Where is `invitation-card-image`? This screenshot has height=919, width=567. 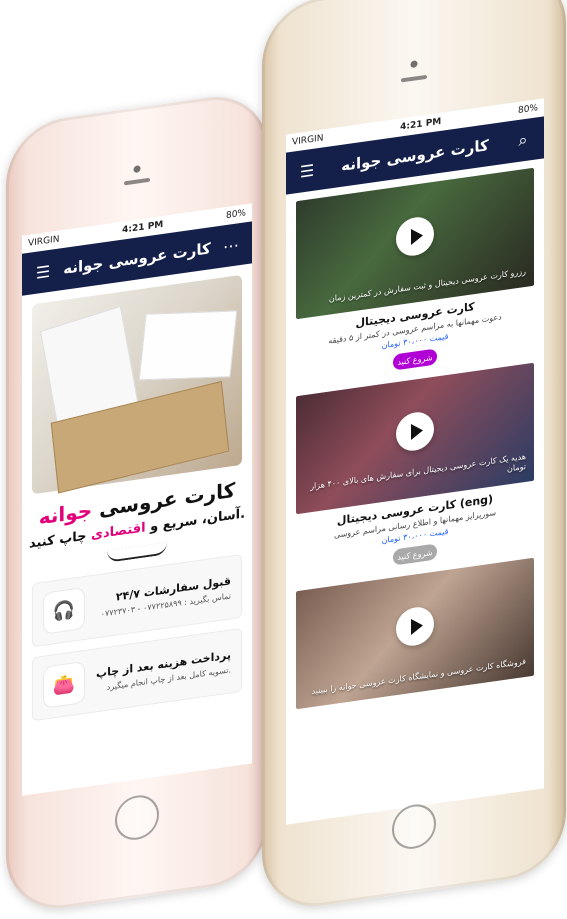 invitation-card-image is located at coordinates (188, 345).